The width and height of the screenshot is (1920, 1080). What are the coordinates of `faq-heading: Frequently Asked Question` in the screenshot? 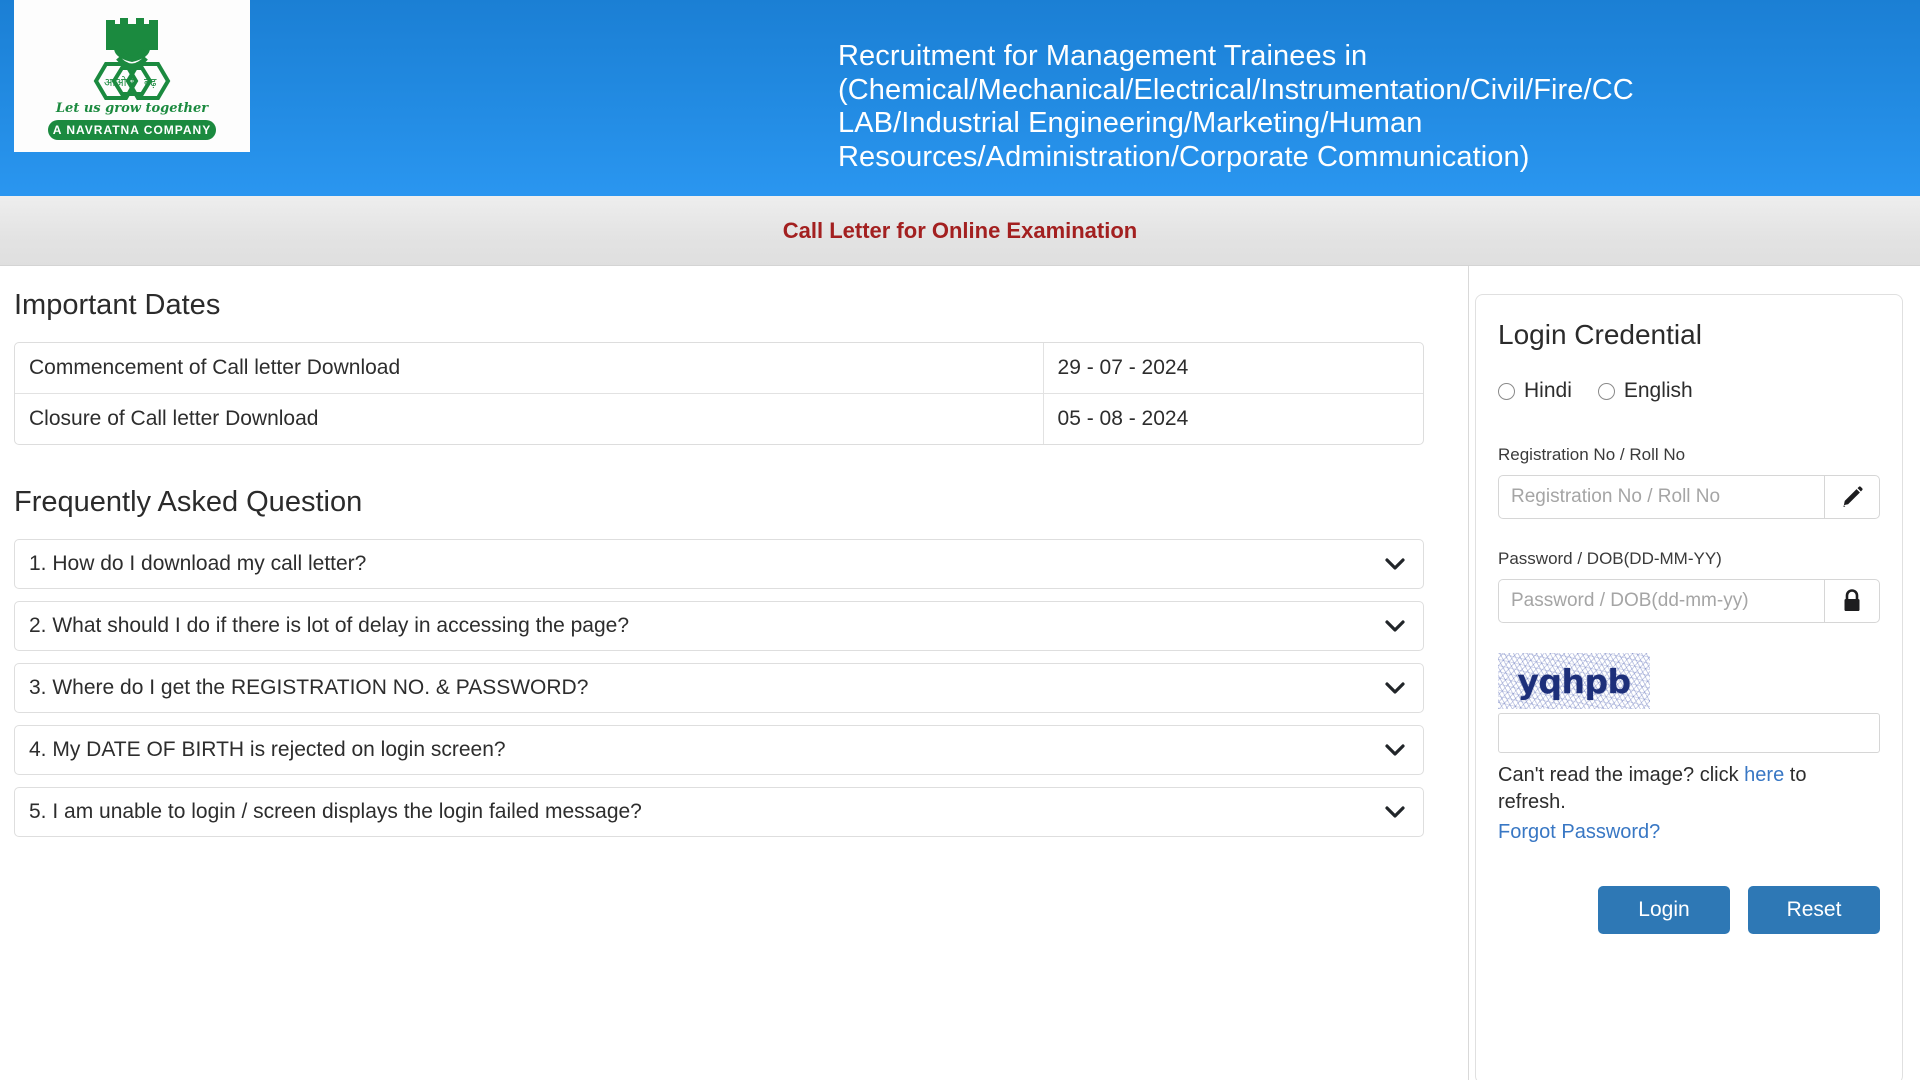 It's located at (188, 502).